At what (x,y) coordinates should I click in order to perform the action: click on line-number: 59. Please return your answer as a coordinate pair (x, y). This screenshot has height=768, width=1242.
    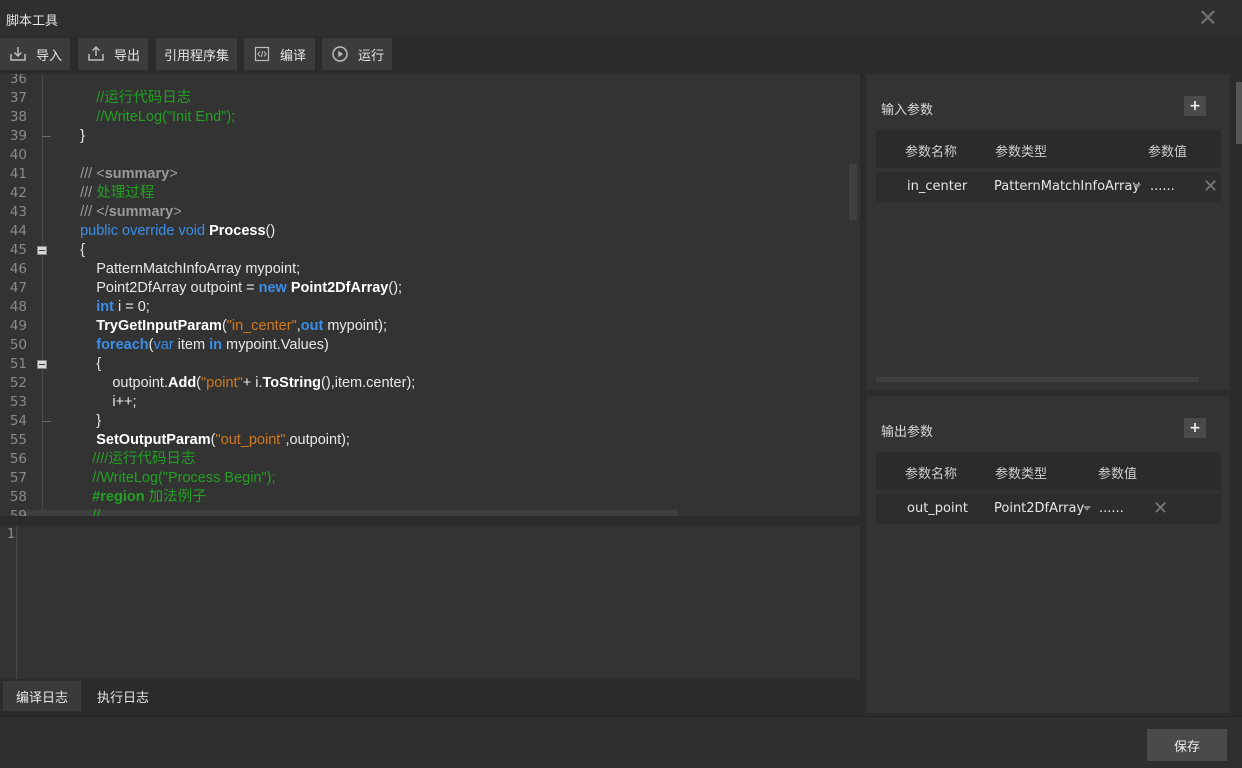
    Looking at the image, I should click on (18, 512).